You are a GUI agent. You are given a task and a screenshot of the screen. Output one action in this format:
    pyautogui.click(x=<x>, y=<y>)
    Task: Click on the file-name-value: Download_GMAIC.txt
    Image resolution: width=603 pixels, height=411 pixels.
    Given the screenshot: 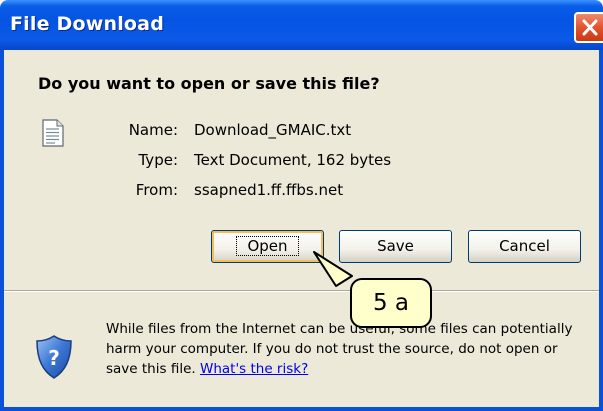 What is the action you would take?
    pyautogui.click(x=273, y=130)
    